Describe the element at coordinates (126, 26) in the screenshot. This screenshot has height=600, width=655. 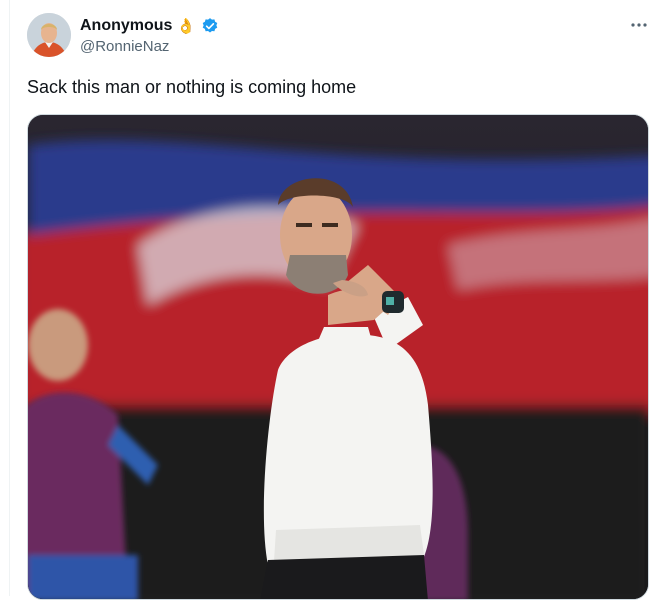
I see `display-name: Anonymous` at that location.